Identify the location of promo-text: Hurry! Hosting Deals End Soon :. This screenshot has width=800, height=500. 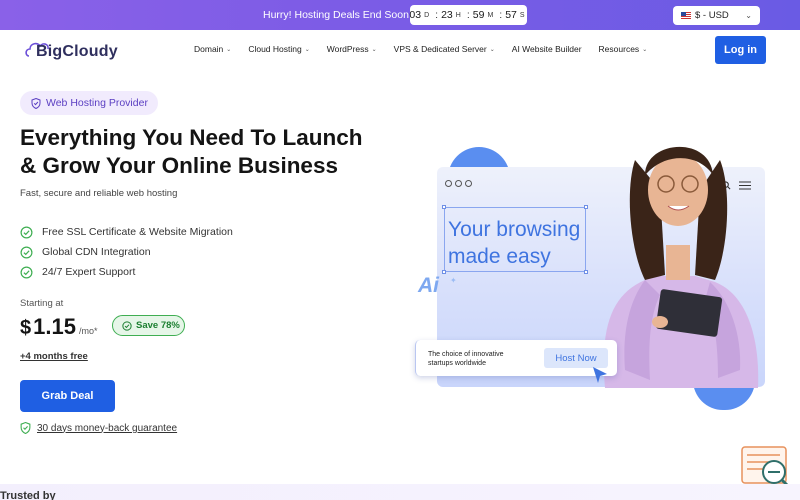
(339, 15).